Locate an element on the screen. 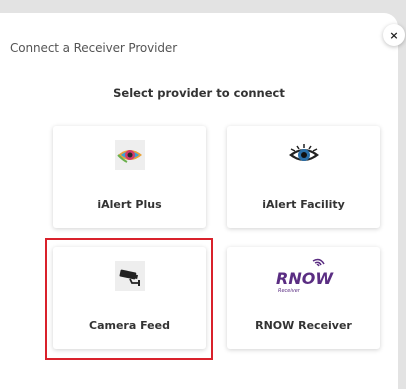 The width and height of the screenshot is (406, 389). provider-label: iAlert Plus is located at coordinates (129, 204).